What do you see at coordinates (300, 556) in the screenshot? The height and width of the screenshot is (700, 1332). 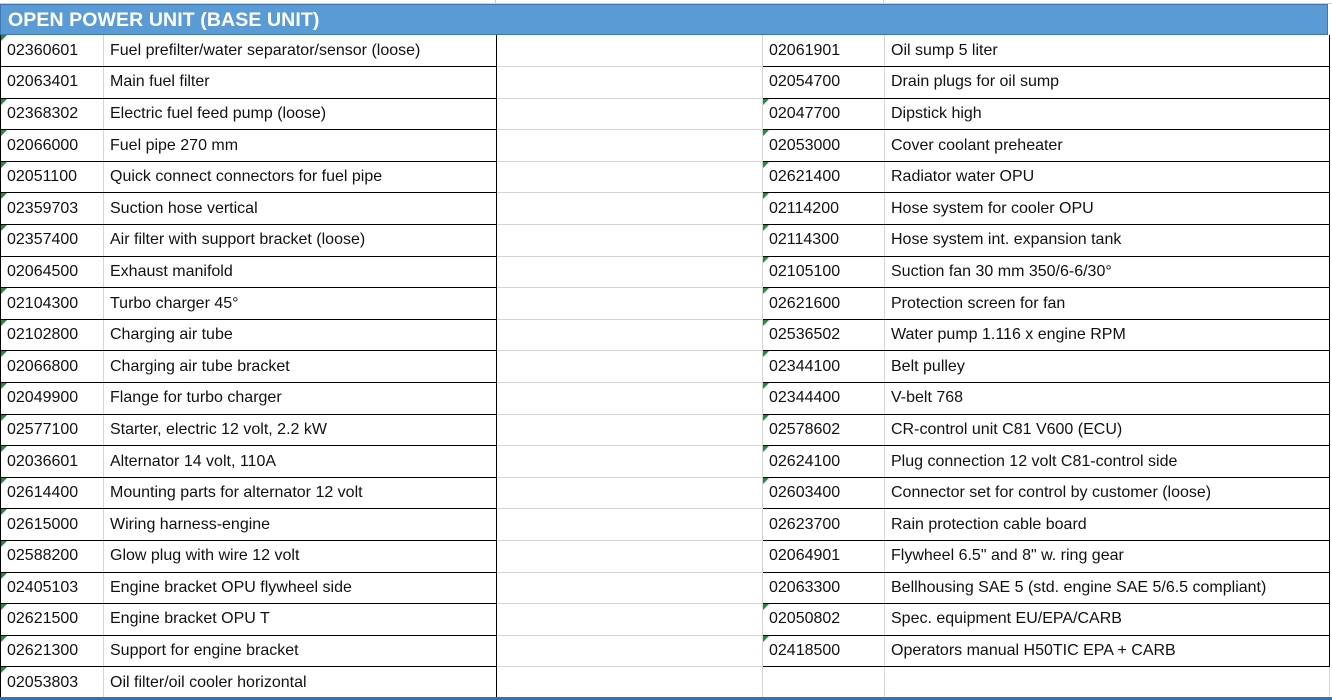 I see `part-description-cell: Glow plug with wire 12 volt` at bounding box center [300, 556].